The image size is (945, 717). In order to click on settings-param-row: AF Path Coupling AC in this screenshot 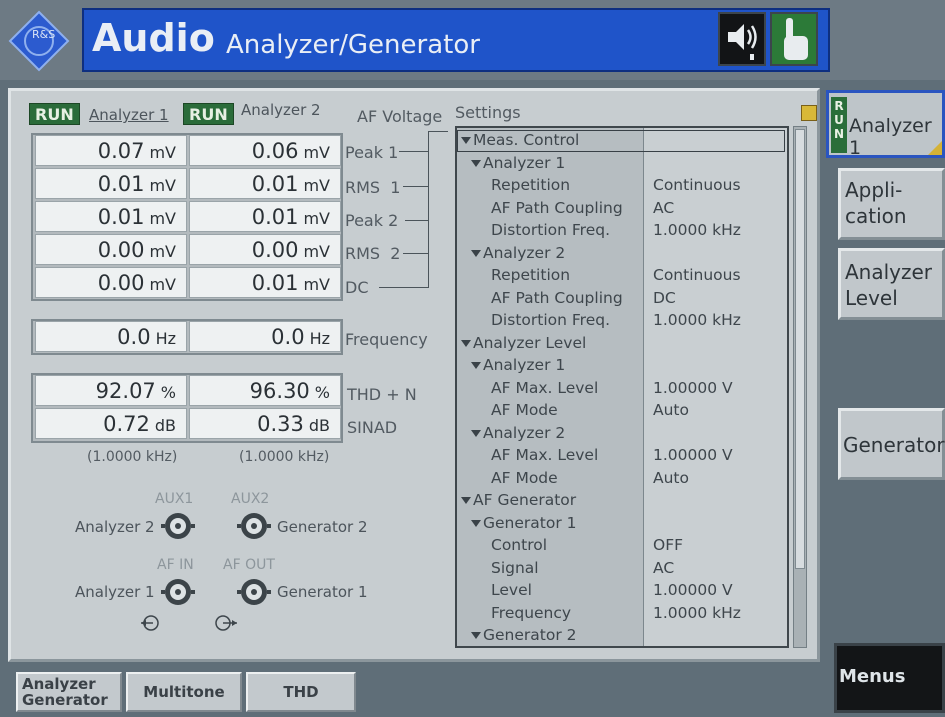, I will do `click(622, 209)`.